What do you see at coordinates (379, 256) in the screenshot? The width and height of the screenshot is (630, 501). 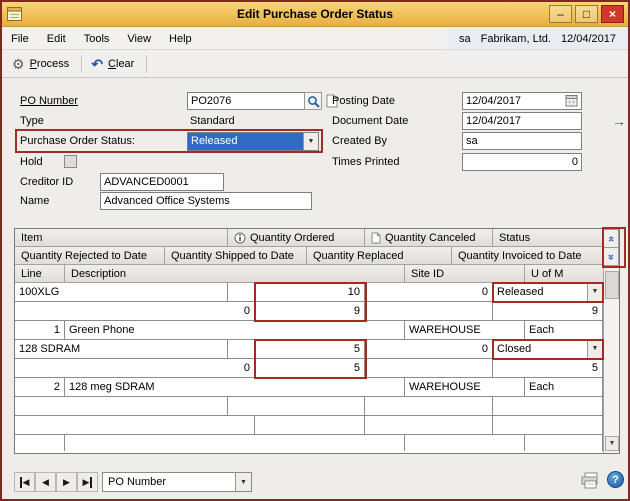 I see `col-header-qty-replaced: Quantity Replaced` at bounding box center [379, 256].